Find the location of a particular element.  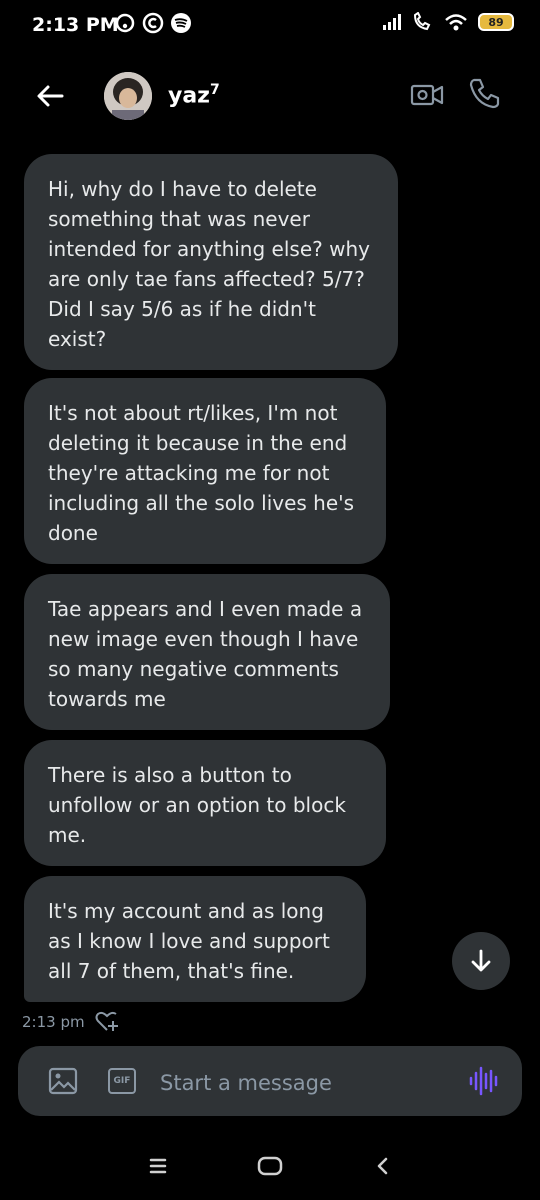

voice-message-button is located at coordinates (483, 1081).